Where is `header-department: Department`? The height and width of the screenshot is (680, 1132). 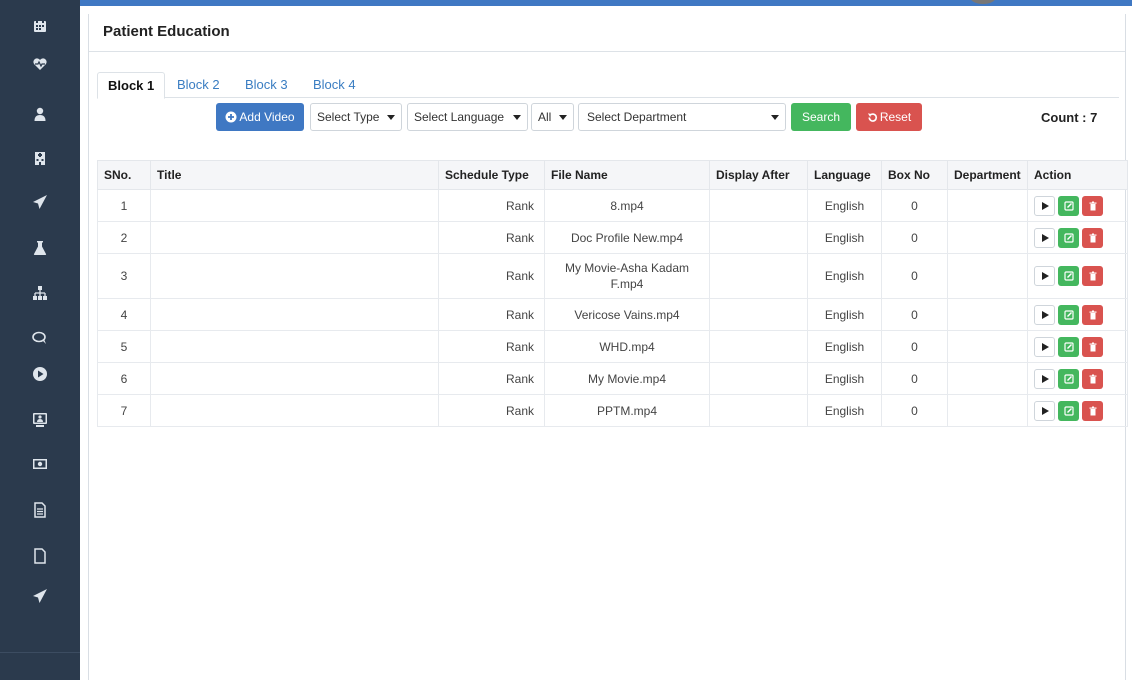 header-department: Department is located at coordinates (987, 175).